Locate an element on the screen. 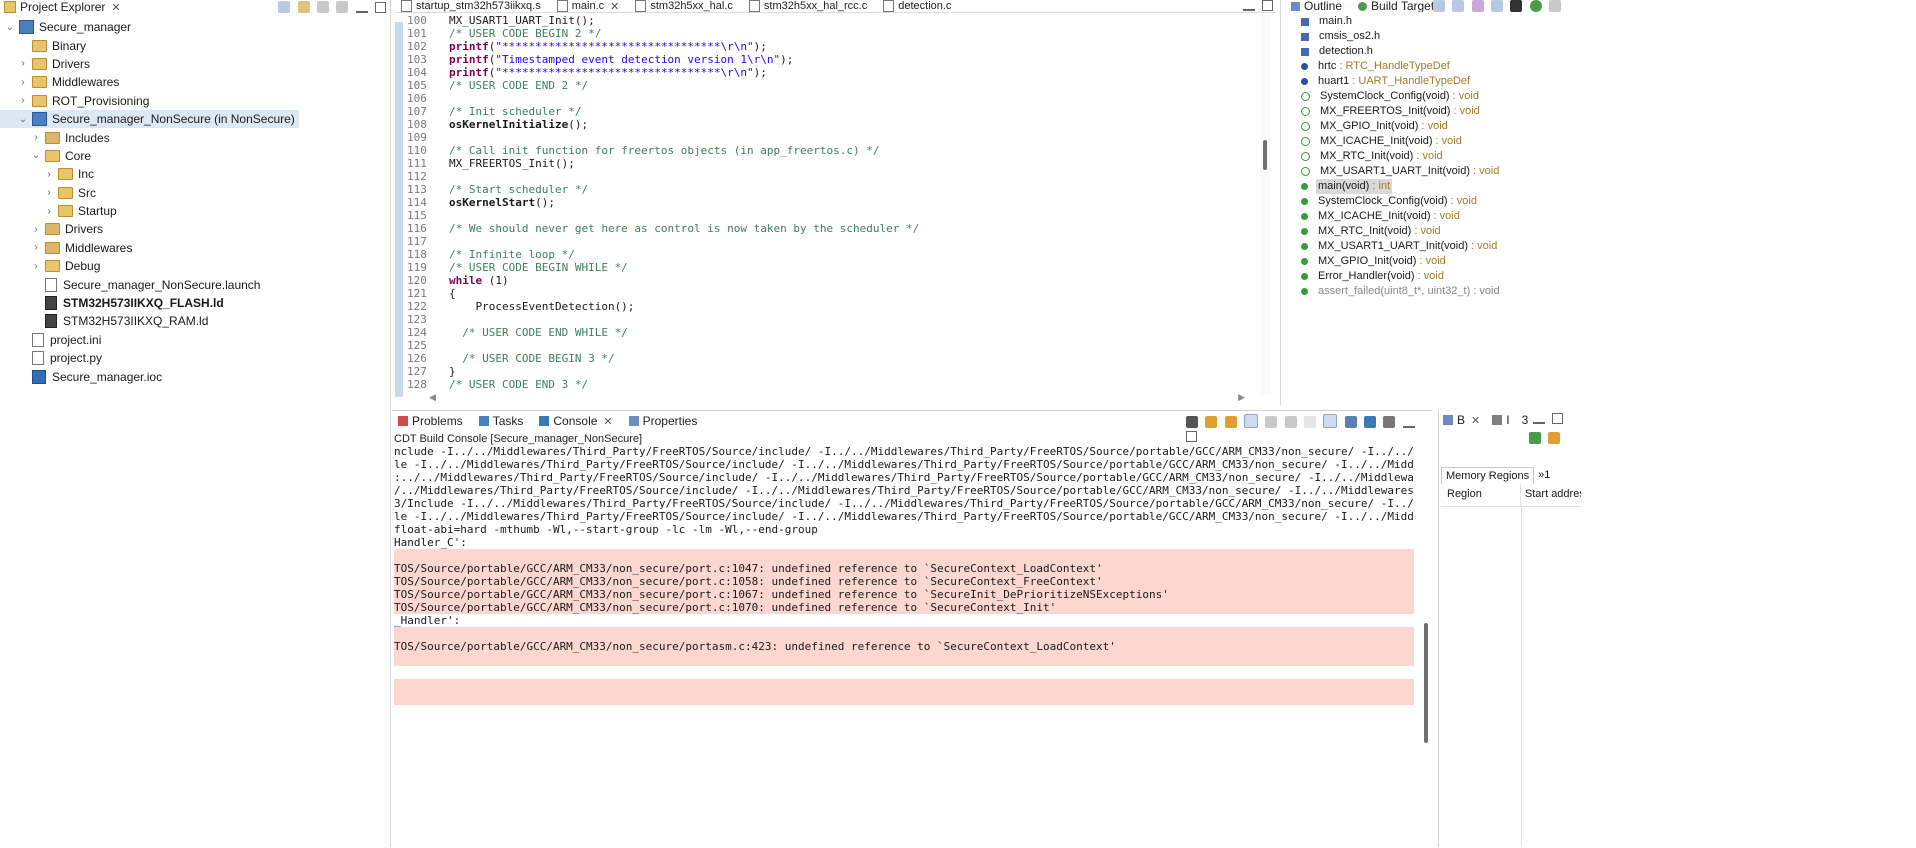 The height and width of the screenshot is (848, 1916). outline-item: main.h is located at coordinates (1496, 21).